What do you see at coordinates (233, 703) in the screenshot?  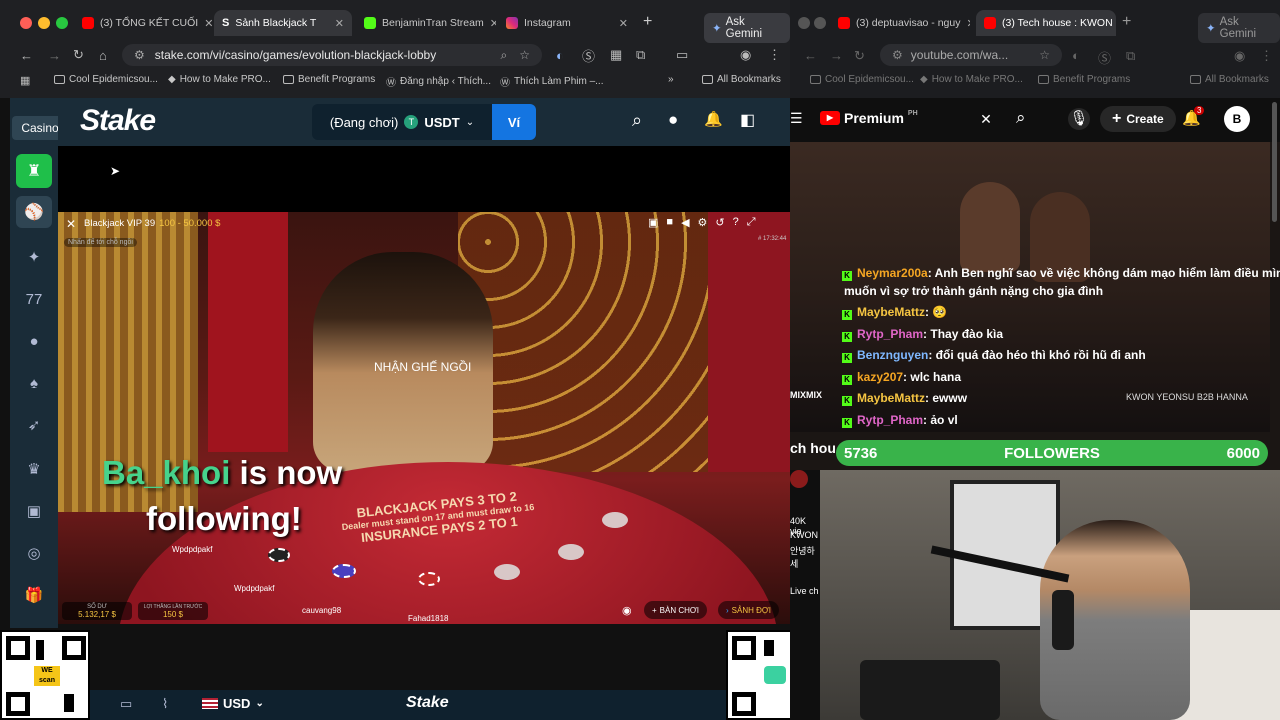 I see `currency-selector: USD ⌄` at bounding box center [233, 703].